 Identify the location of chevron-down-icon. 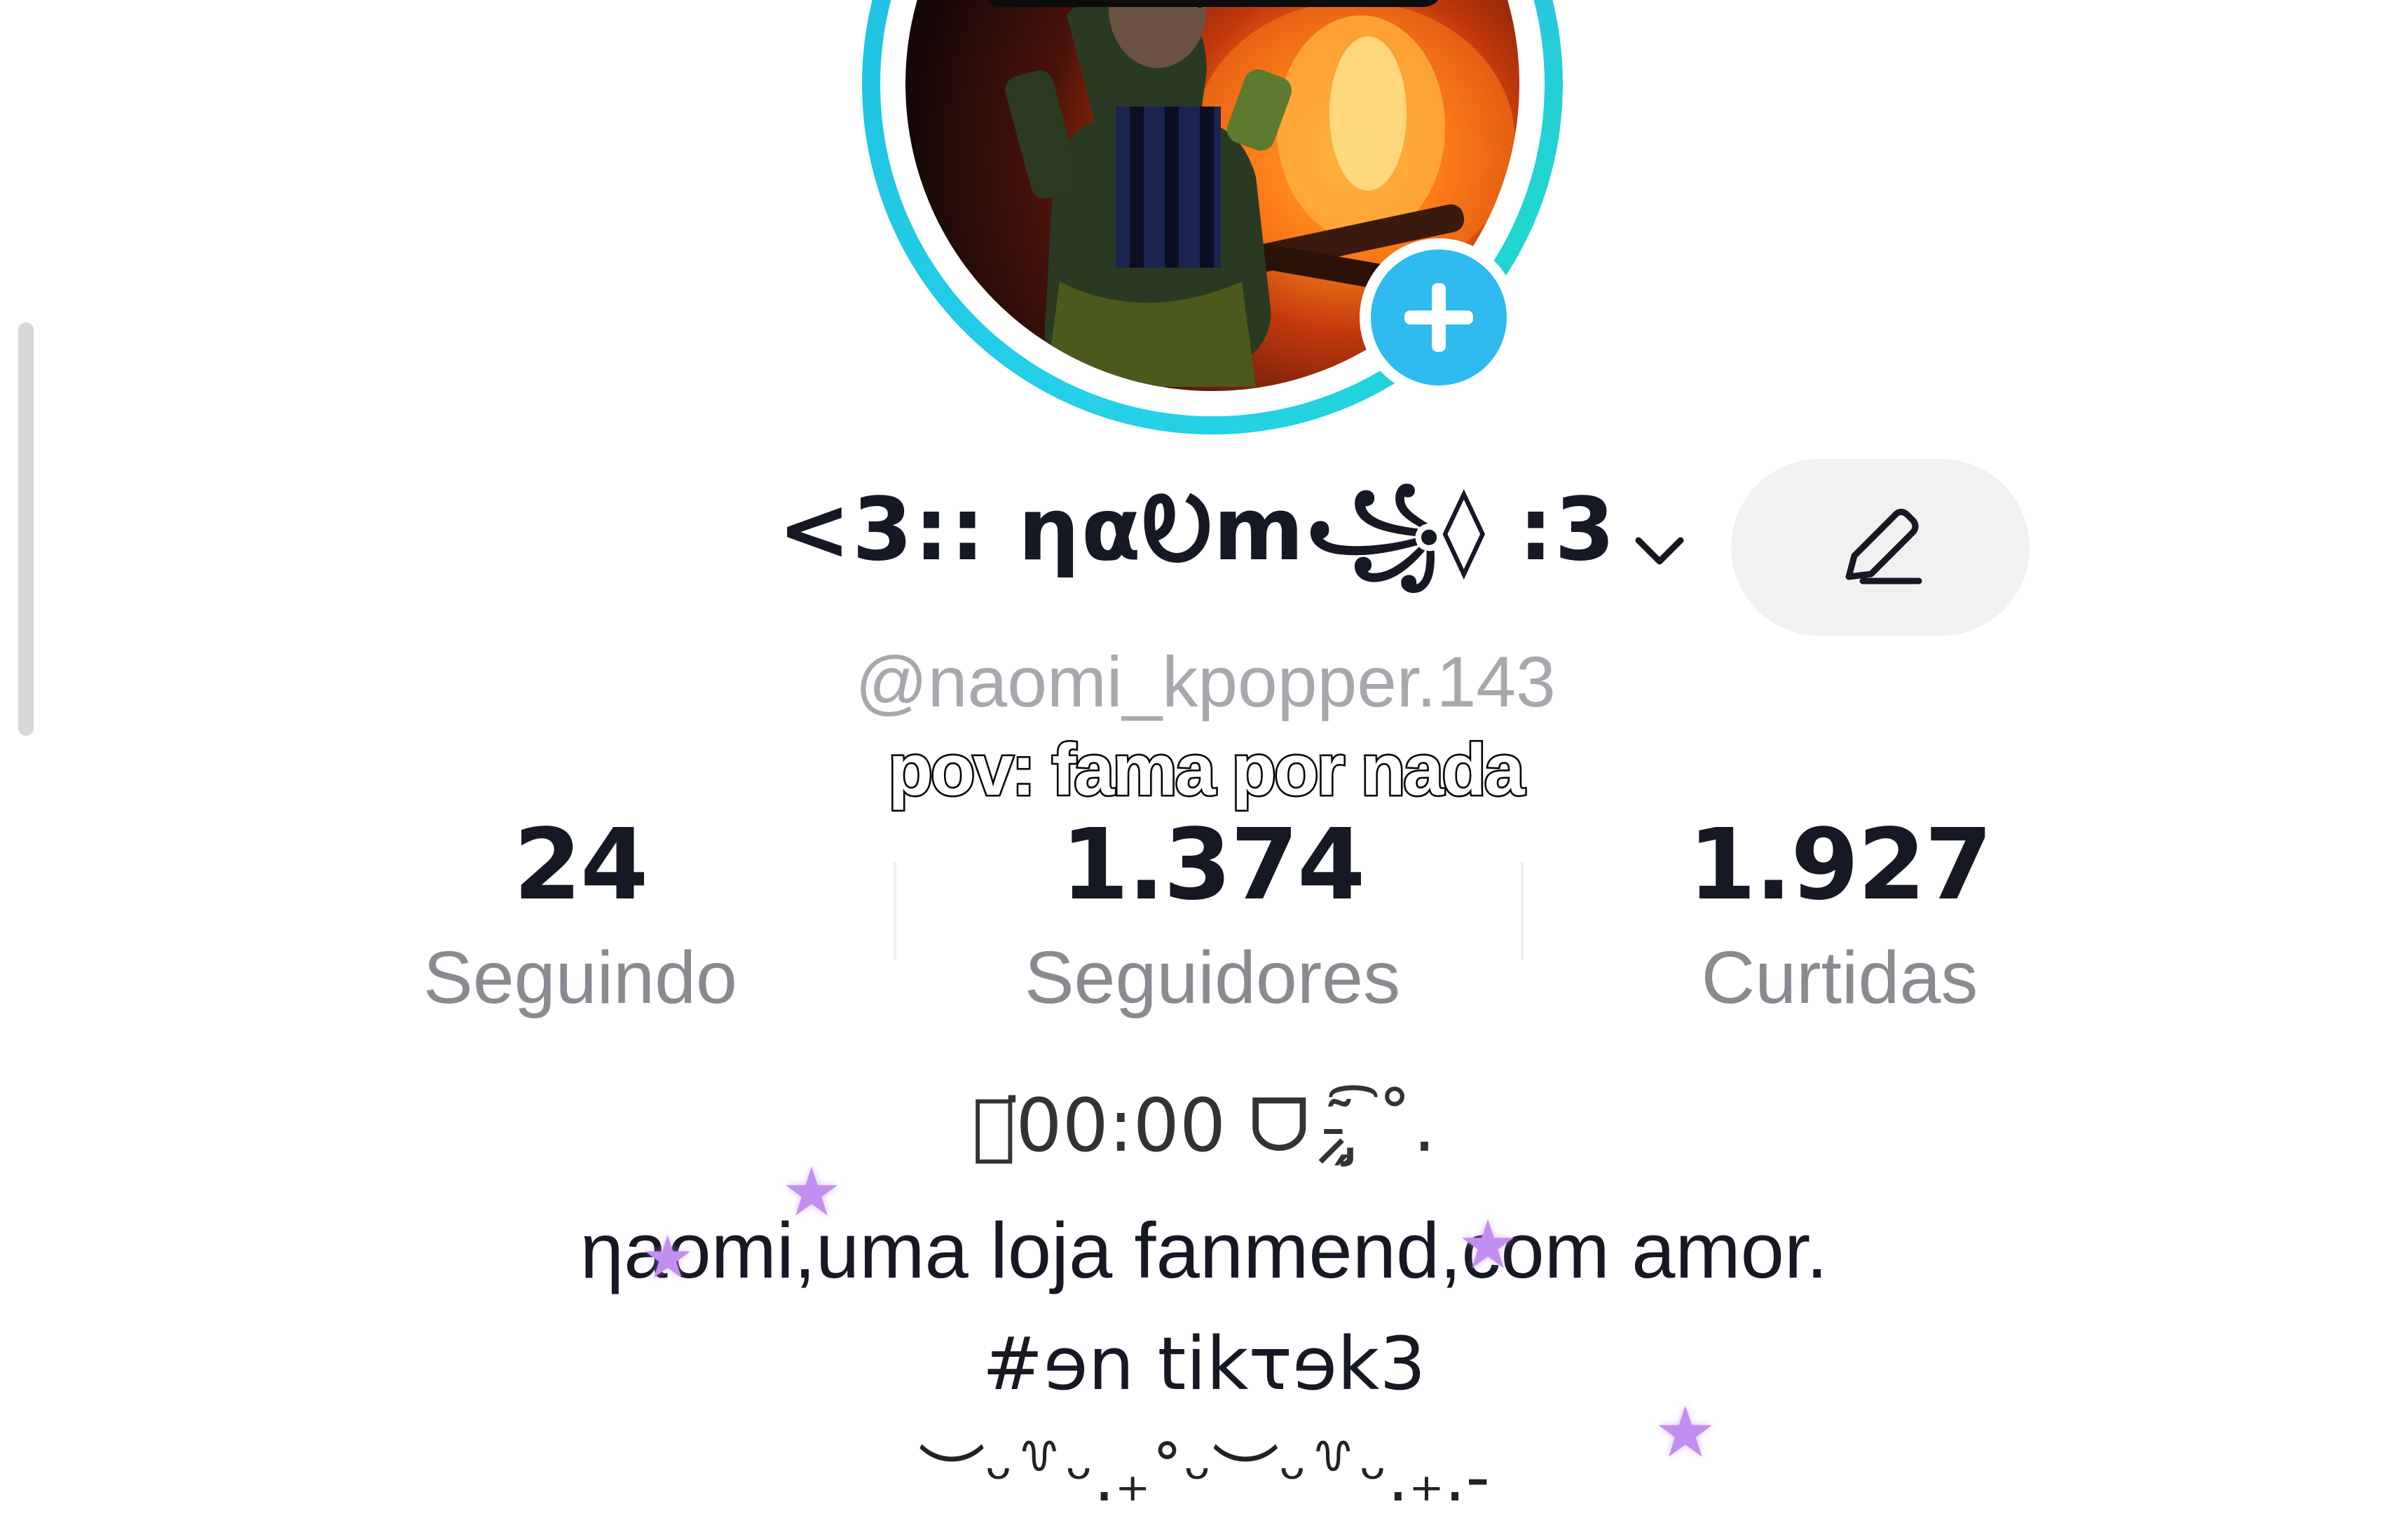
(1659, 550).